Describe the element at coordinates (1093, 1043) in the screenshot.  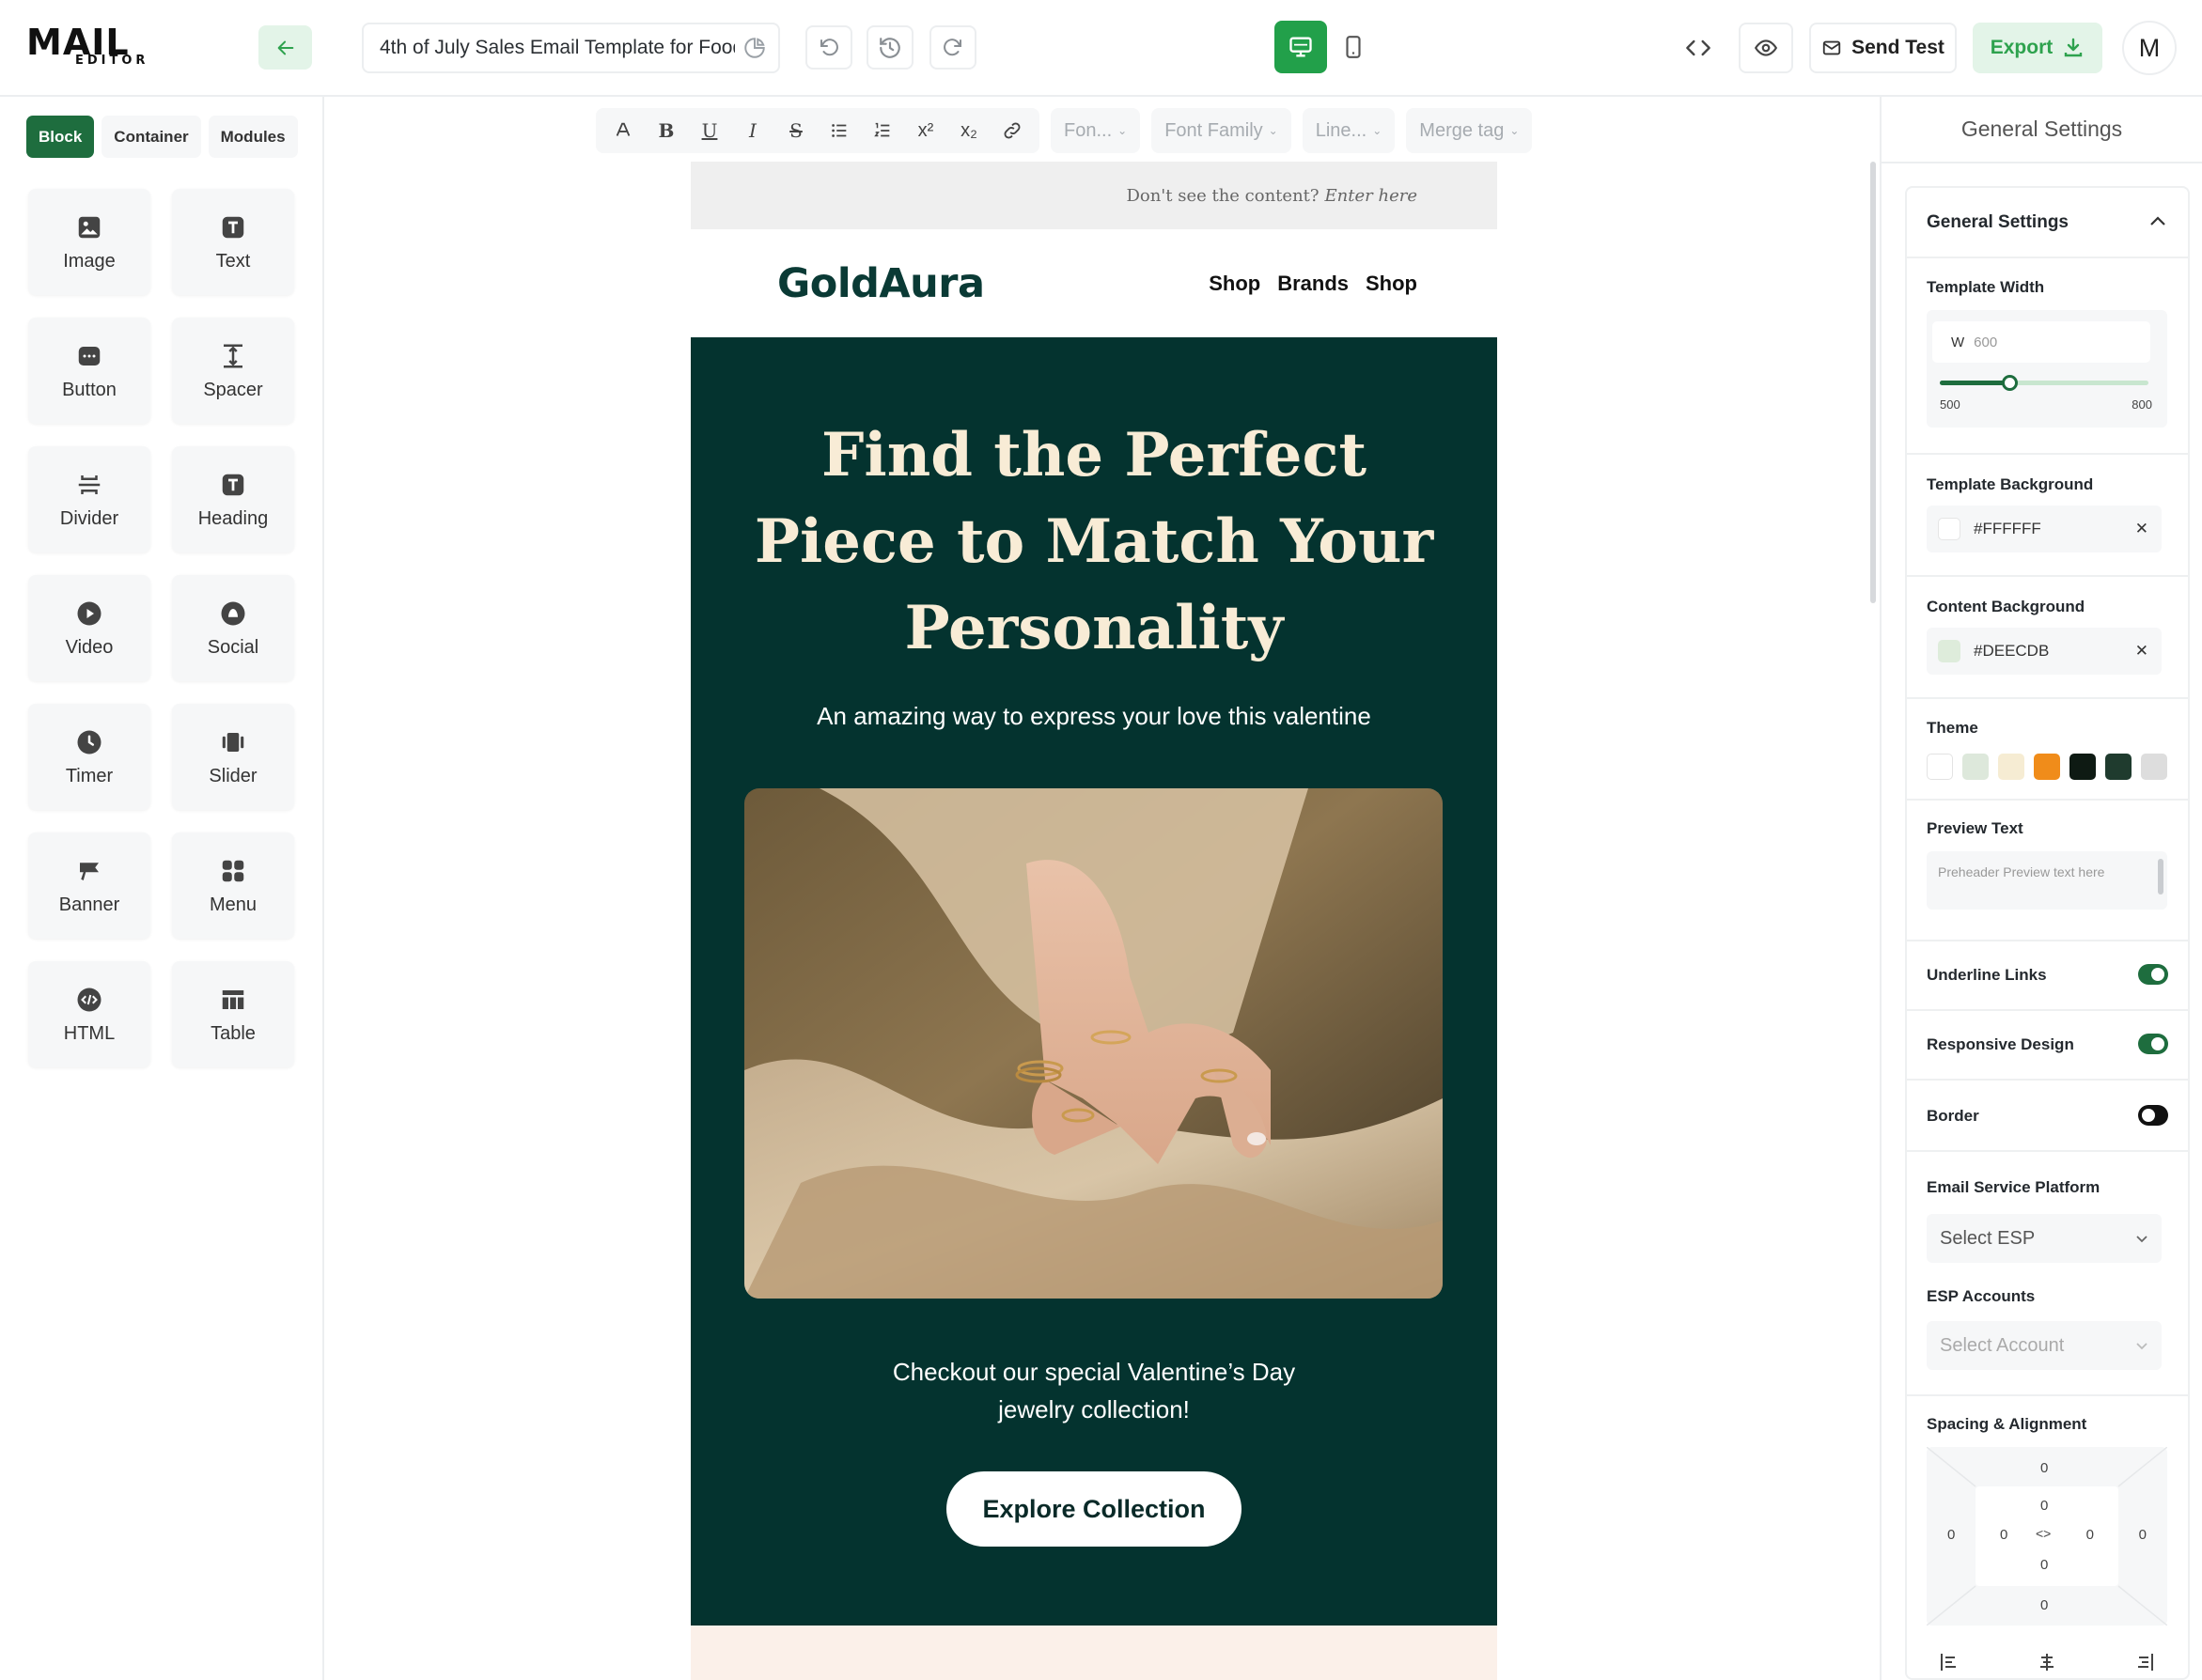
I see `hero-image` at that location.